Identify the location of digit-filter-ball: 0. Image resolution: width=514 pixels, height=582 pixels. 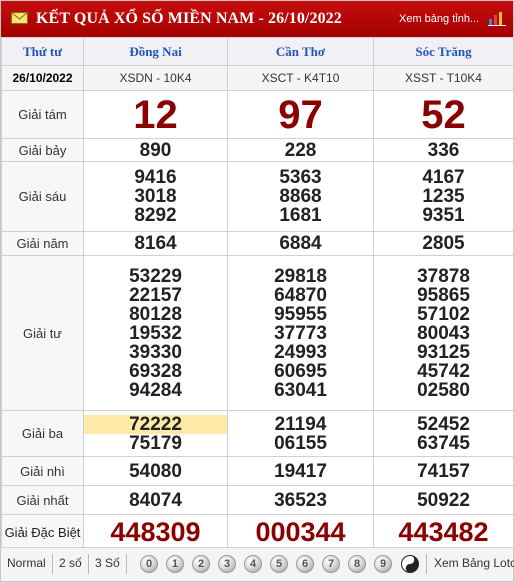
(149, 564).